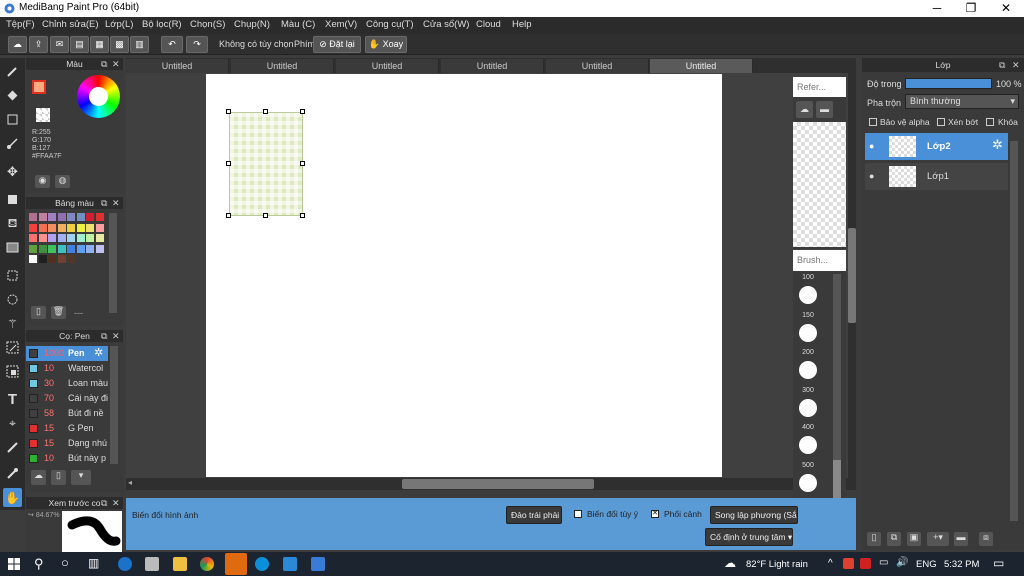 This screenshot has height=576, width=1024. I want to click on foreground-color-swatch, so click(39, 87).